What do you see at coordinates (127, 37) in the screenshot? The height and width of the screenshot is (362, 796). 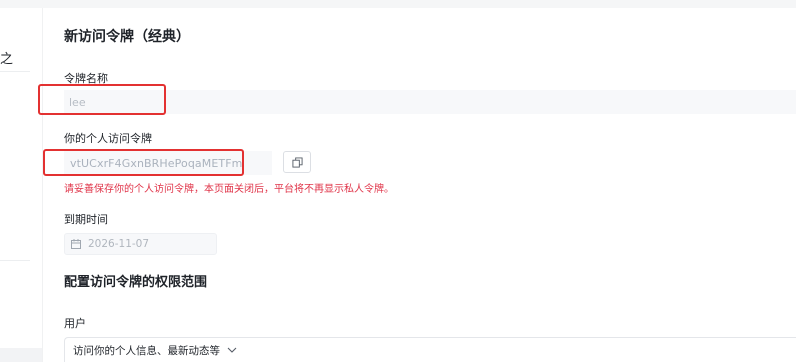 I see `page-title: 新访问令牌（经典）` at bounding box center [127, 37].